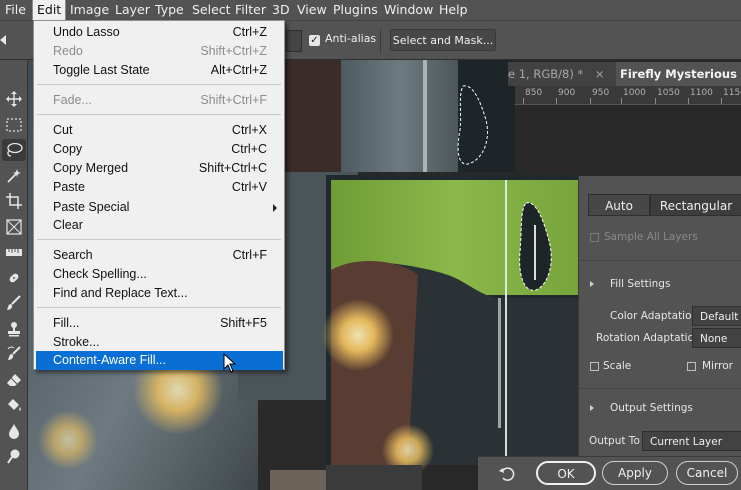 Image resolution: width=741 pixels, height=490 pixels. What do you see at coordinates (159, 149) in the screenshot?
I see `menu-item-copy: Copy Ctrl+C` at bounding box center [159, 149].